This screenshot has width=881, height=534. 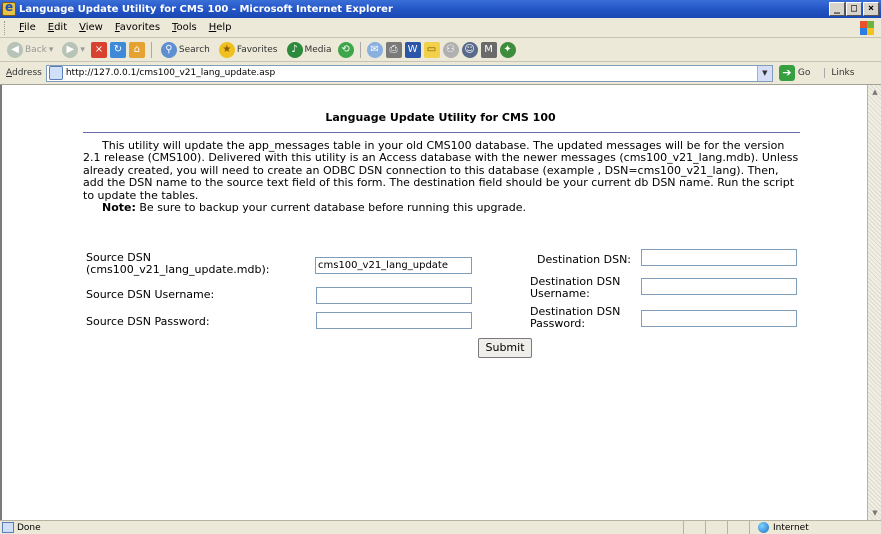 What do you see at coordinates (441, 132) in the screenshot?
I see `heading-divider` at bounding box center [441, 132].